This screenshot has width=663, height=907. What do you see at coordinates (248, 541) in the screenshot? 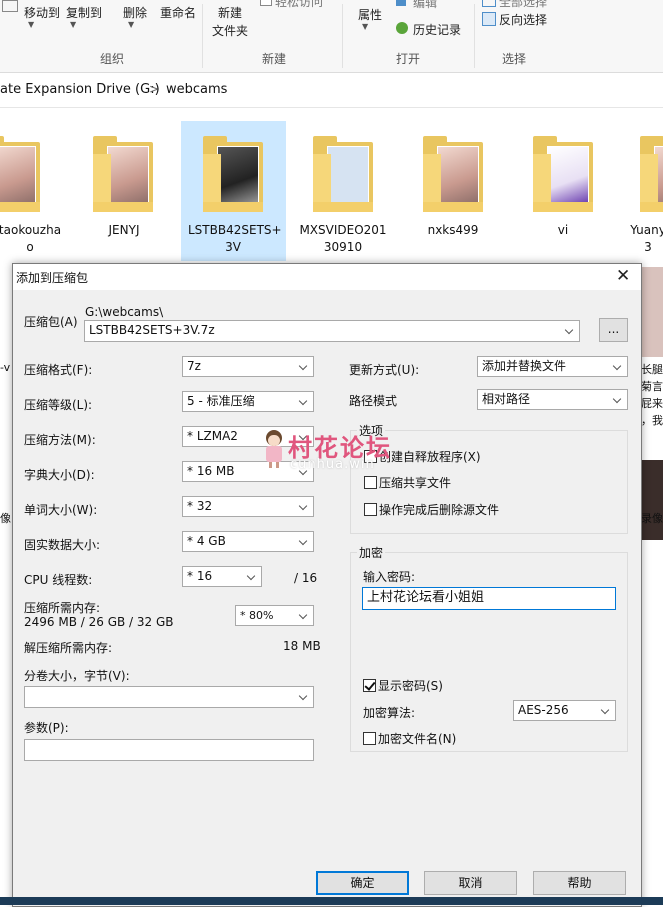
I see `solid-select: * 4 GB` at bounding box center [248, 541].